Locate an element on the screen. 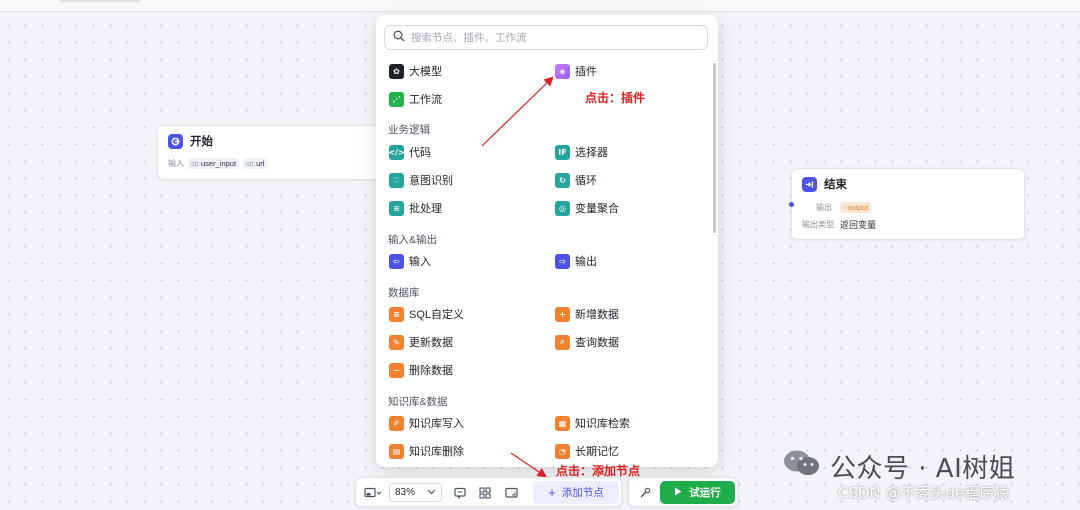  top-bar is located at coordinates (540, 6).